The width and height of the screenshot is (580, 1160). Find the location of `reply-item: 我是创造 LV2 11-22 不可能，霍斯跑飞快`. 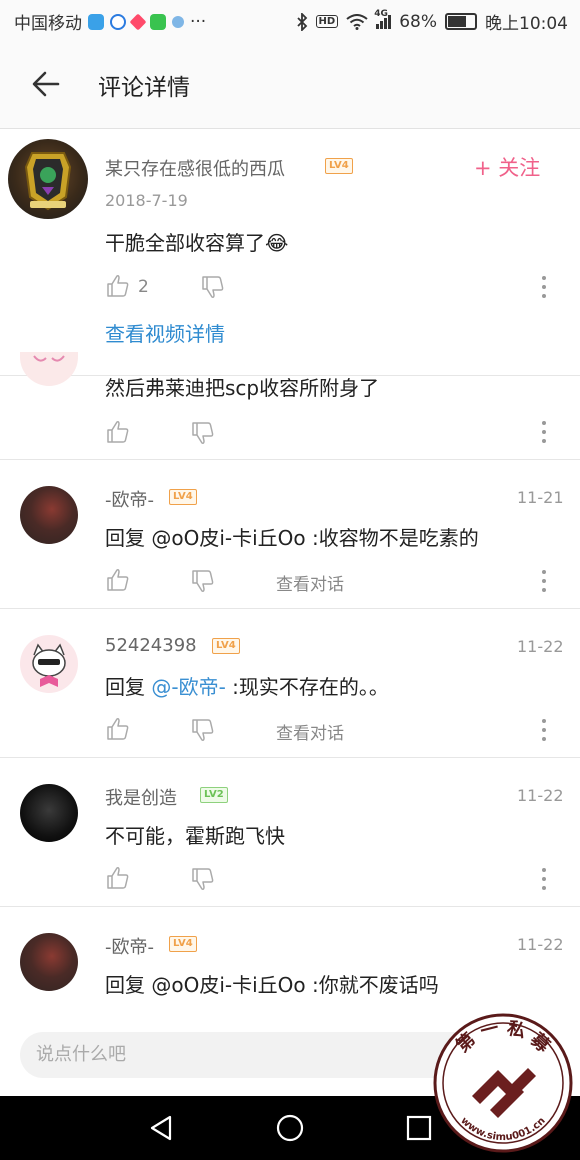

reply-item: 我是创造 LV2 11-22 不可能，霍斯跑飞快 is located at coordinates (290, 832).